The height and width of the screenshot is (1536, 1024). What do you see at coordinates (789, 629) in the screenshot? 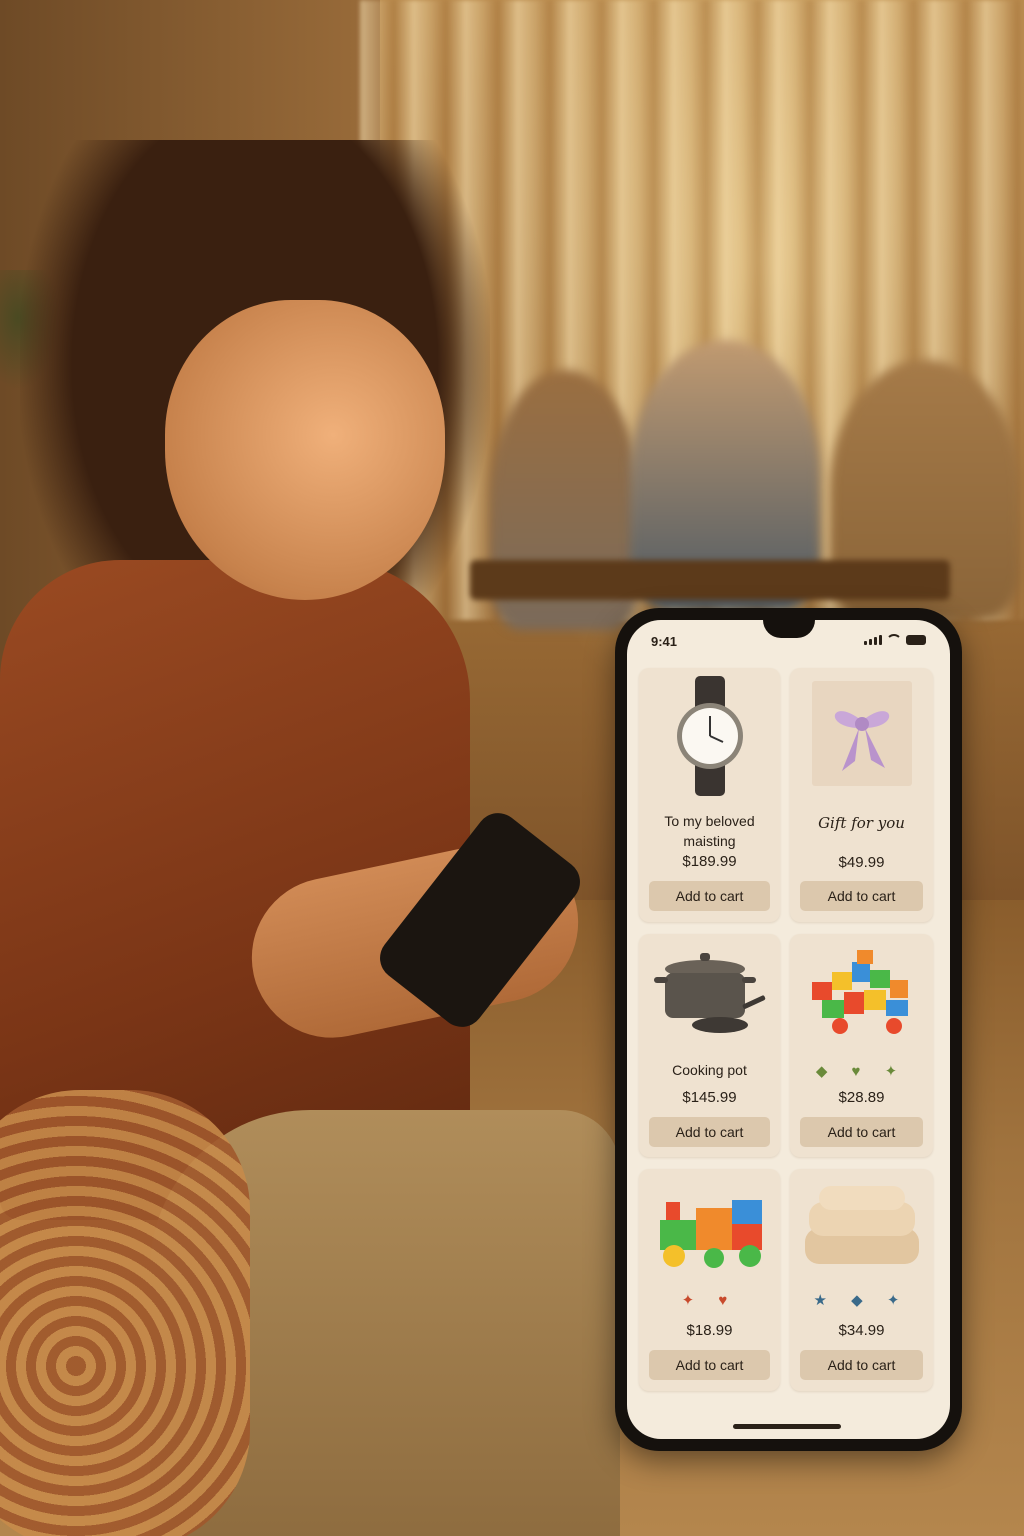
I see `camera-notch` at bounding box center [789, 629].